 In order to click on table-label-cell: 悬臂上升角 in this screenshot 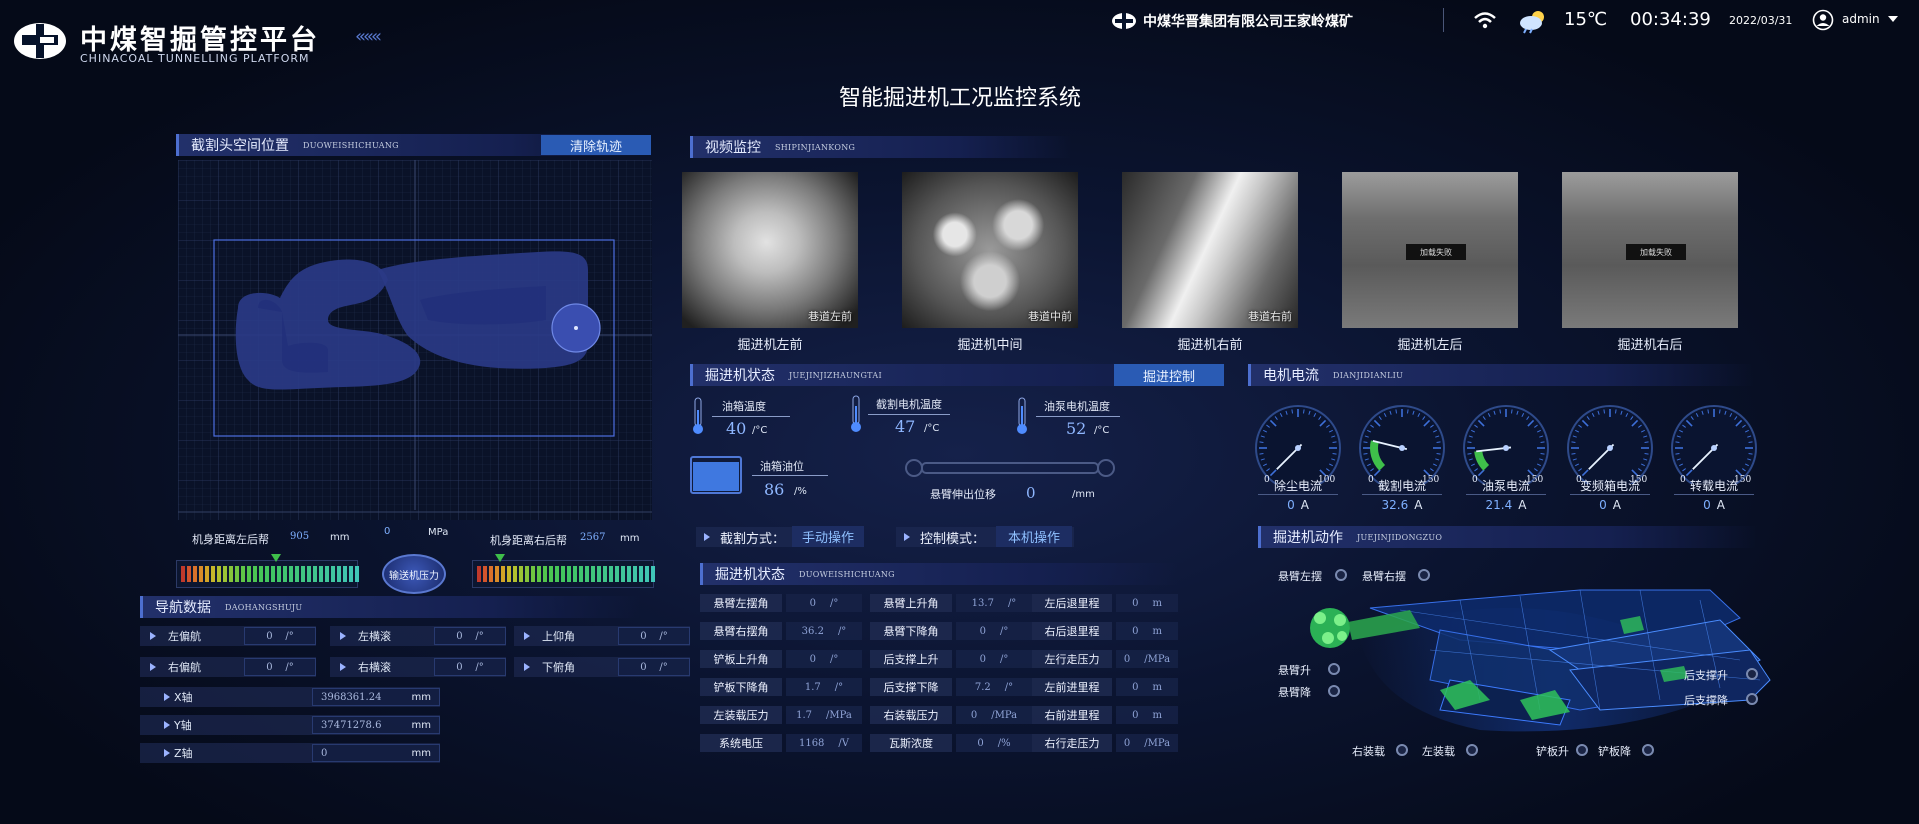, I will do `click(911, 603)`.